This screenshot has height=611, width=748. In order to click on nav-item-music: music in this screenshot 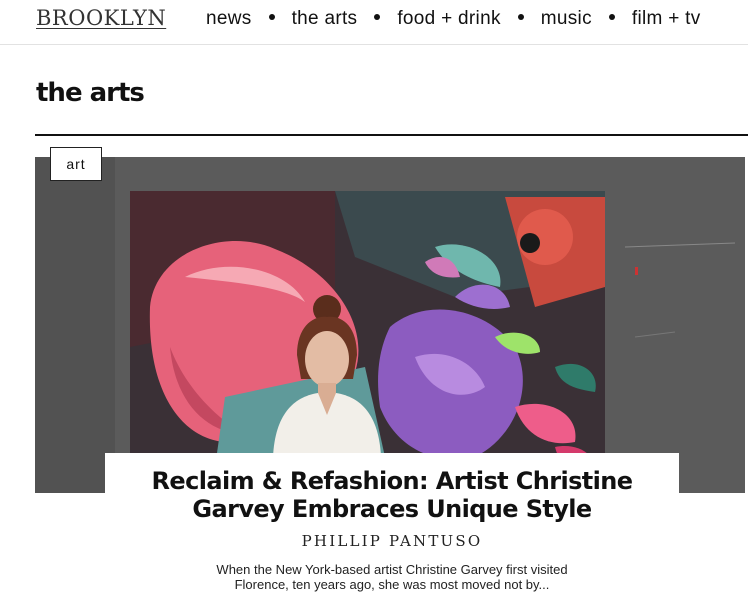, I will do `click(566, 19)`.